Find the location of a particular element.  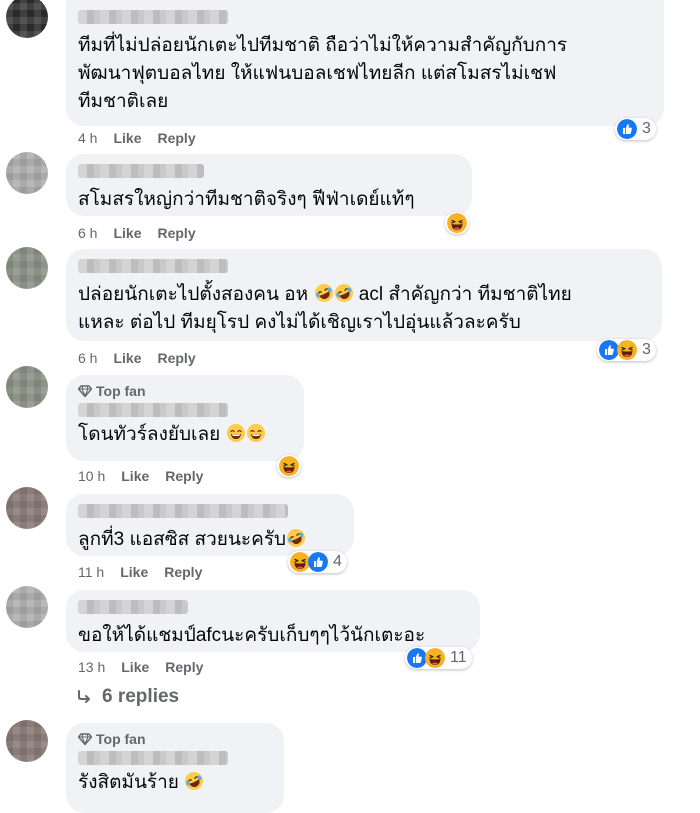

reaction-summary: 11 is located at coordinates (438, 658).